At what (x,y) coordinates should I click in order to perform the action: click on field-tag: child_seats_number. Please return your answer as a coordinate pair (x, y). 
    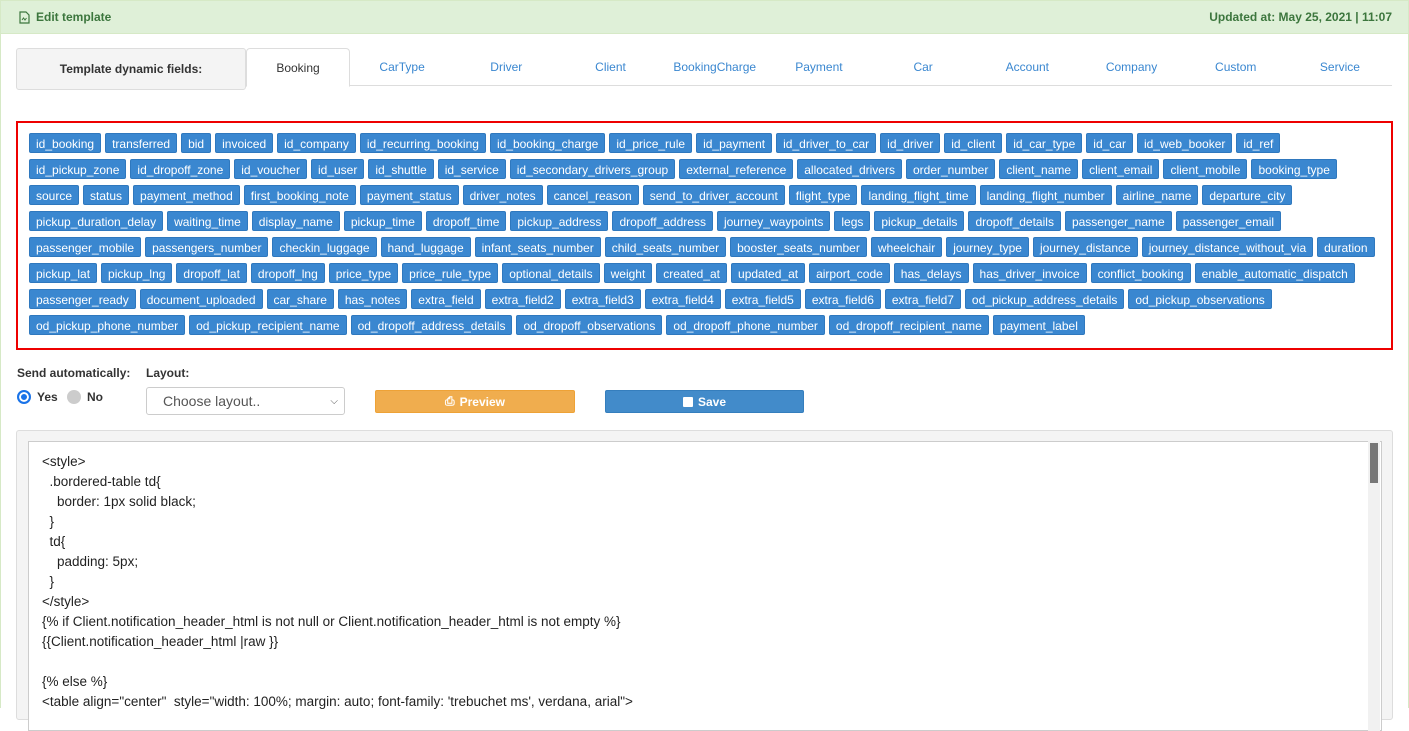
    Looking at the image, I should click on (665, 247).